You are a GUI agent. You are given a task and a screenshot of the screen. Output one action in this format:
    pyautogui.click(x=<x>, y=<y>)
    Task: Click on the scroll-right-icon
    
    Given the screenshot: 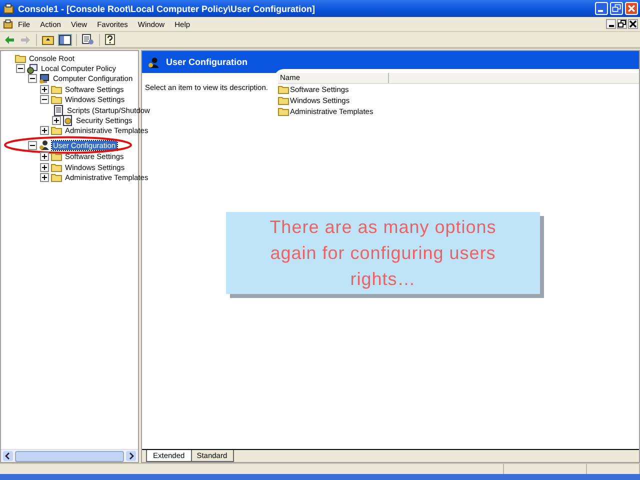 What is the action you would take?
    pyautogui.click(x=131, y=456)
    